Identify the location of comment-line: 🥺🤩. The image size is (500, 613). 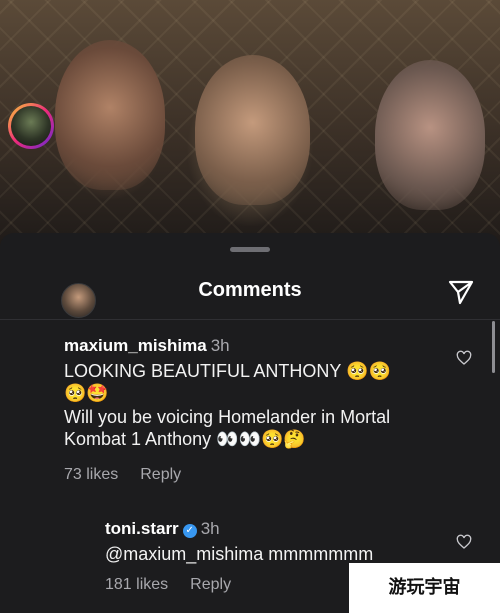
(254, 393).